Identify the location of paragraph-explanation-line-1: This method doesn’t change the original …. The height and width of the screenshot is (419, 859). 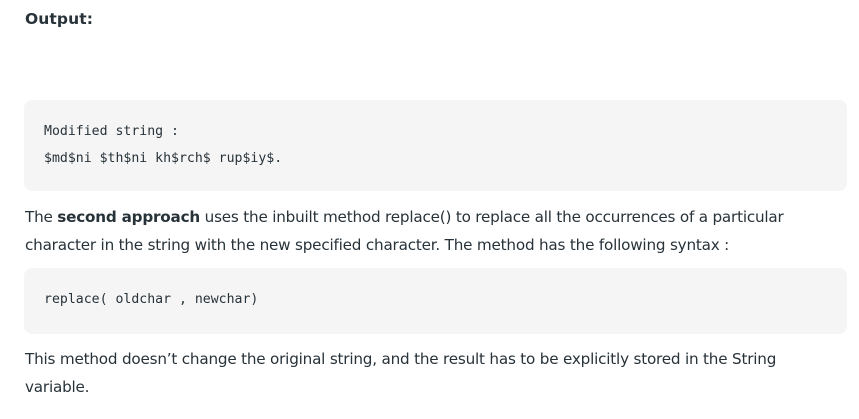
(401, 359).